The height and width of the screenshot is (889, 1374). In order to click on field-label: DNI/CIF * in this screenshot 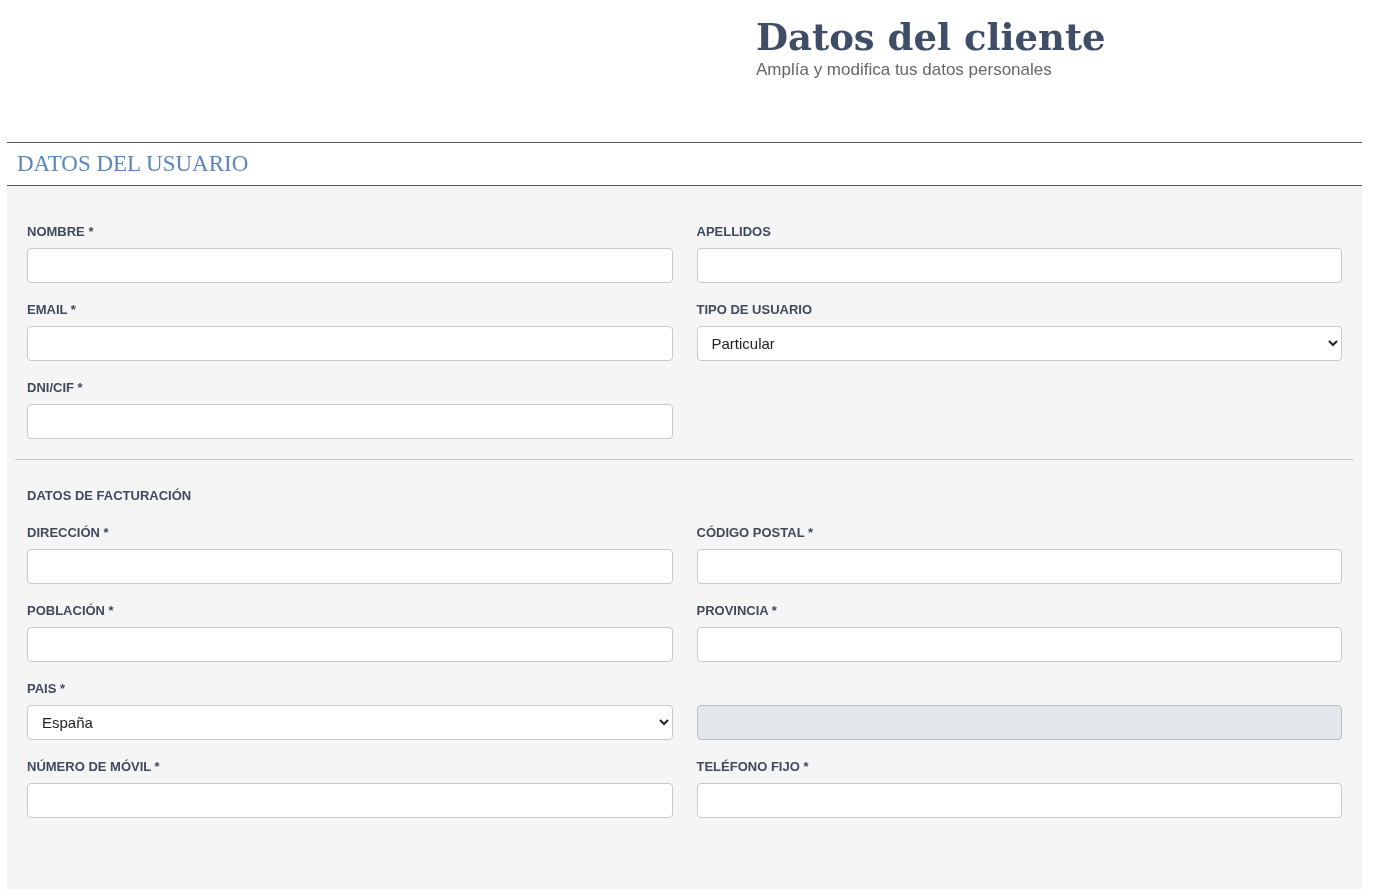, I will do `click(55, 387)`.